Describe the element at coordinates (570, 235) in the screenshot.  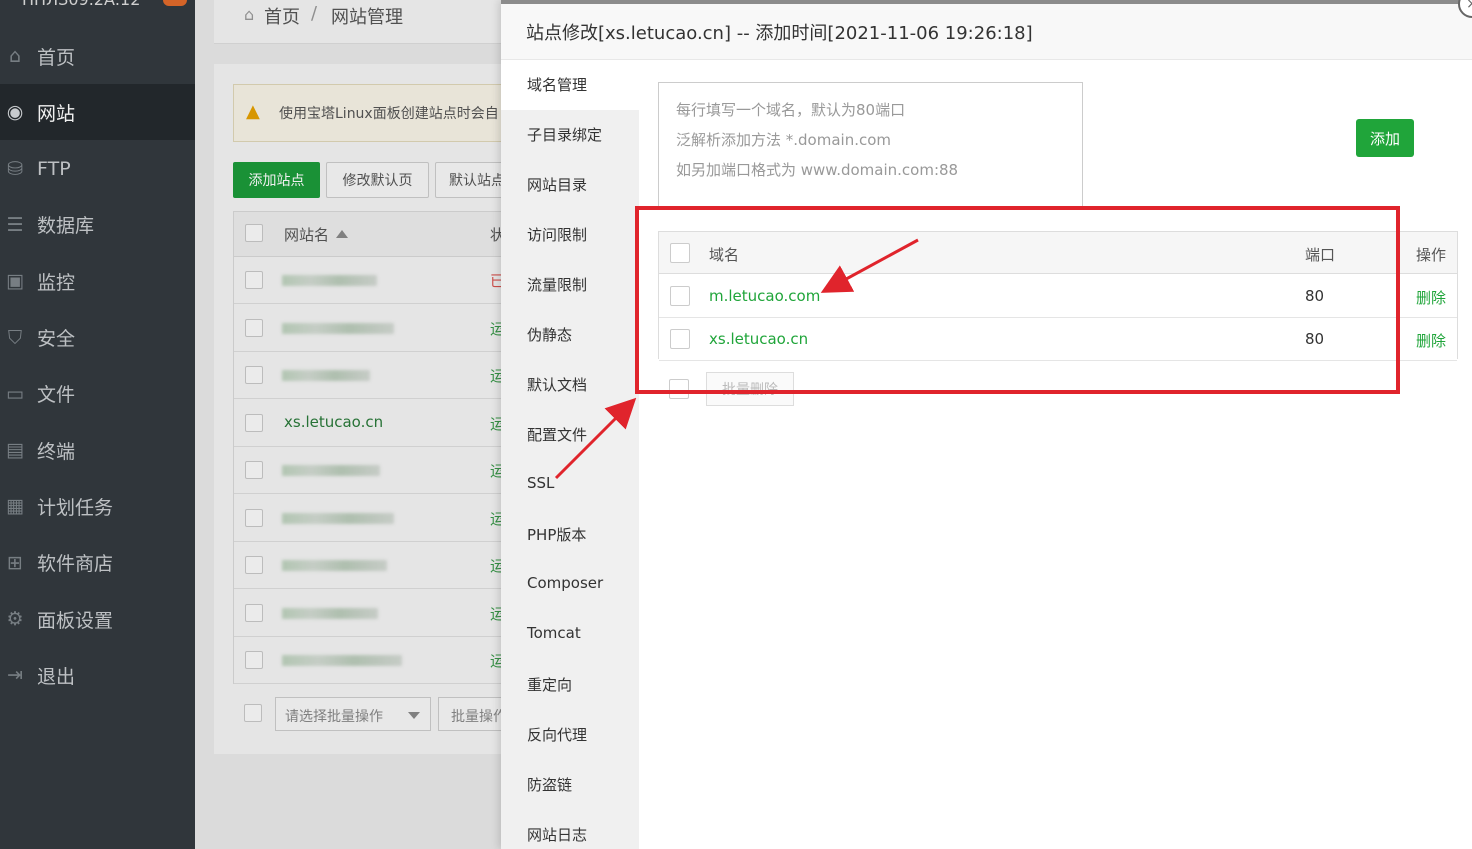
I see `tab: 访问限制` at that location.